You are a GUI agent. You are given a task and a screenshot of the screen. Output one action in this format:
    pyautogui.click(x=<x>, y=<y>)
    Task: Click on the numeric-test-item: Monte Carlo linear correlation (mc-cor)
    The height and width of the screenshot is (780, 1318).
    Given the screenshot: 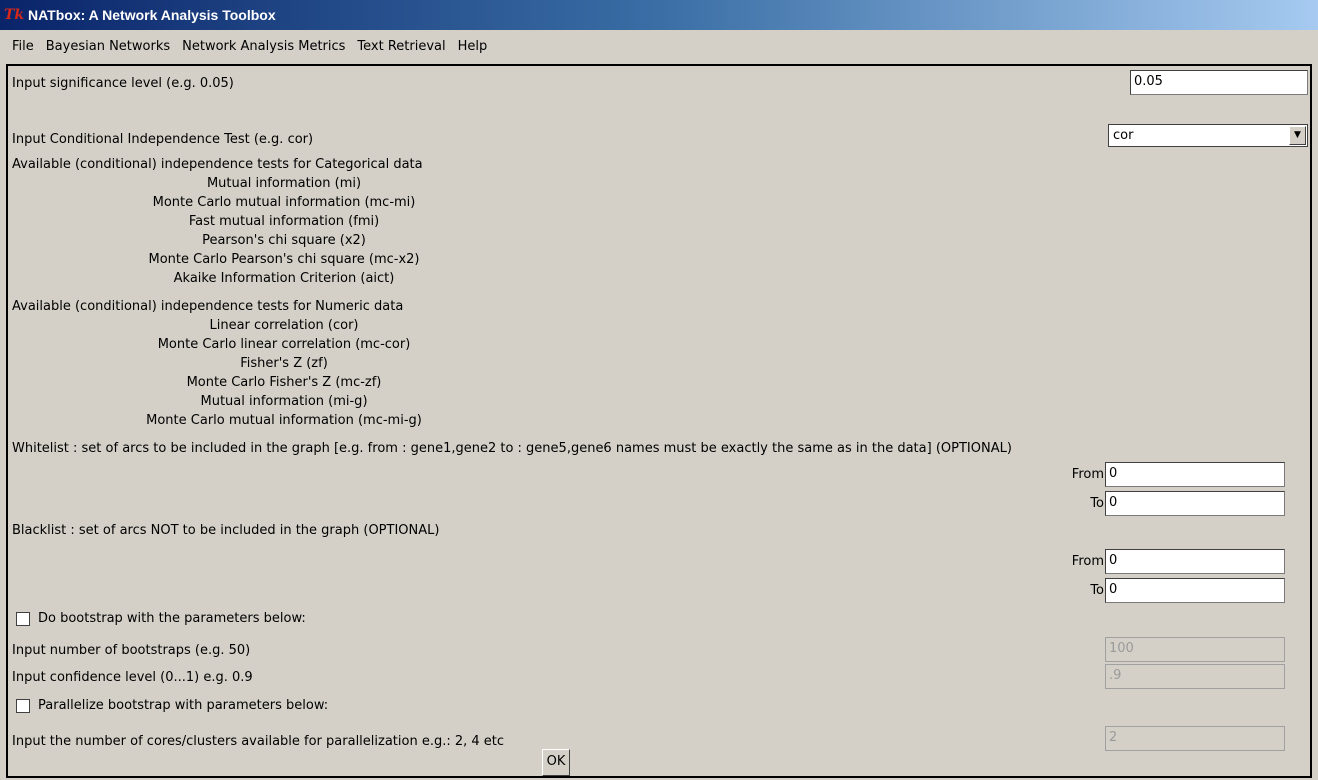 What is the action you would take?
    pyautogui.click(x=284, y=344)
    